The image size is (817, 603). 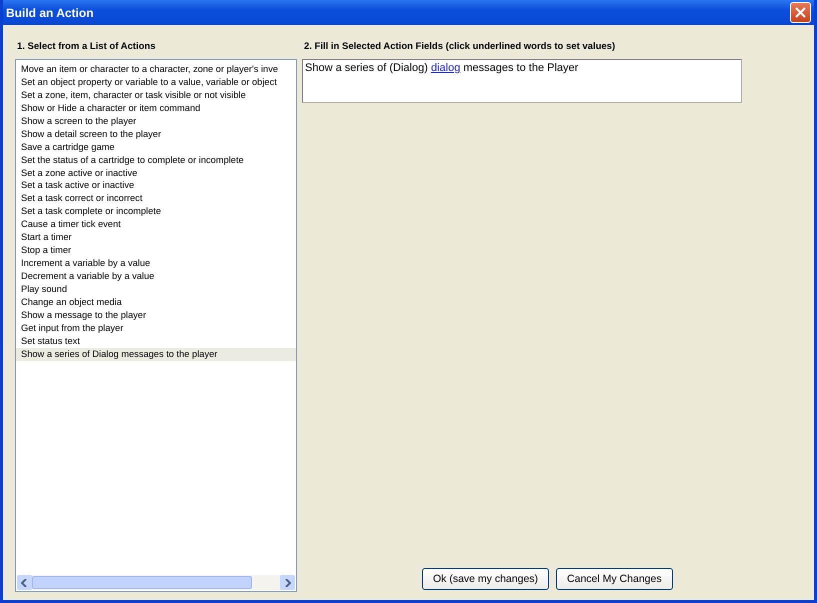 I want to click on close-button, so click(x=800, y=12).